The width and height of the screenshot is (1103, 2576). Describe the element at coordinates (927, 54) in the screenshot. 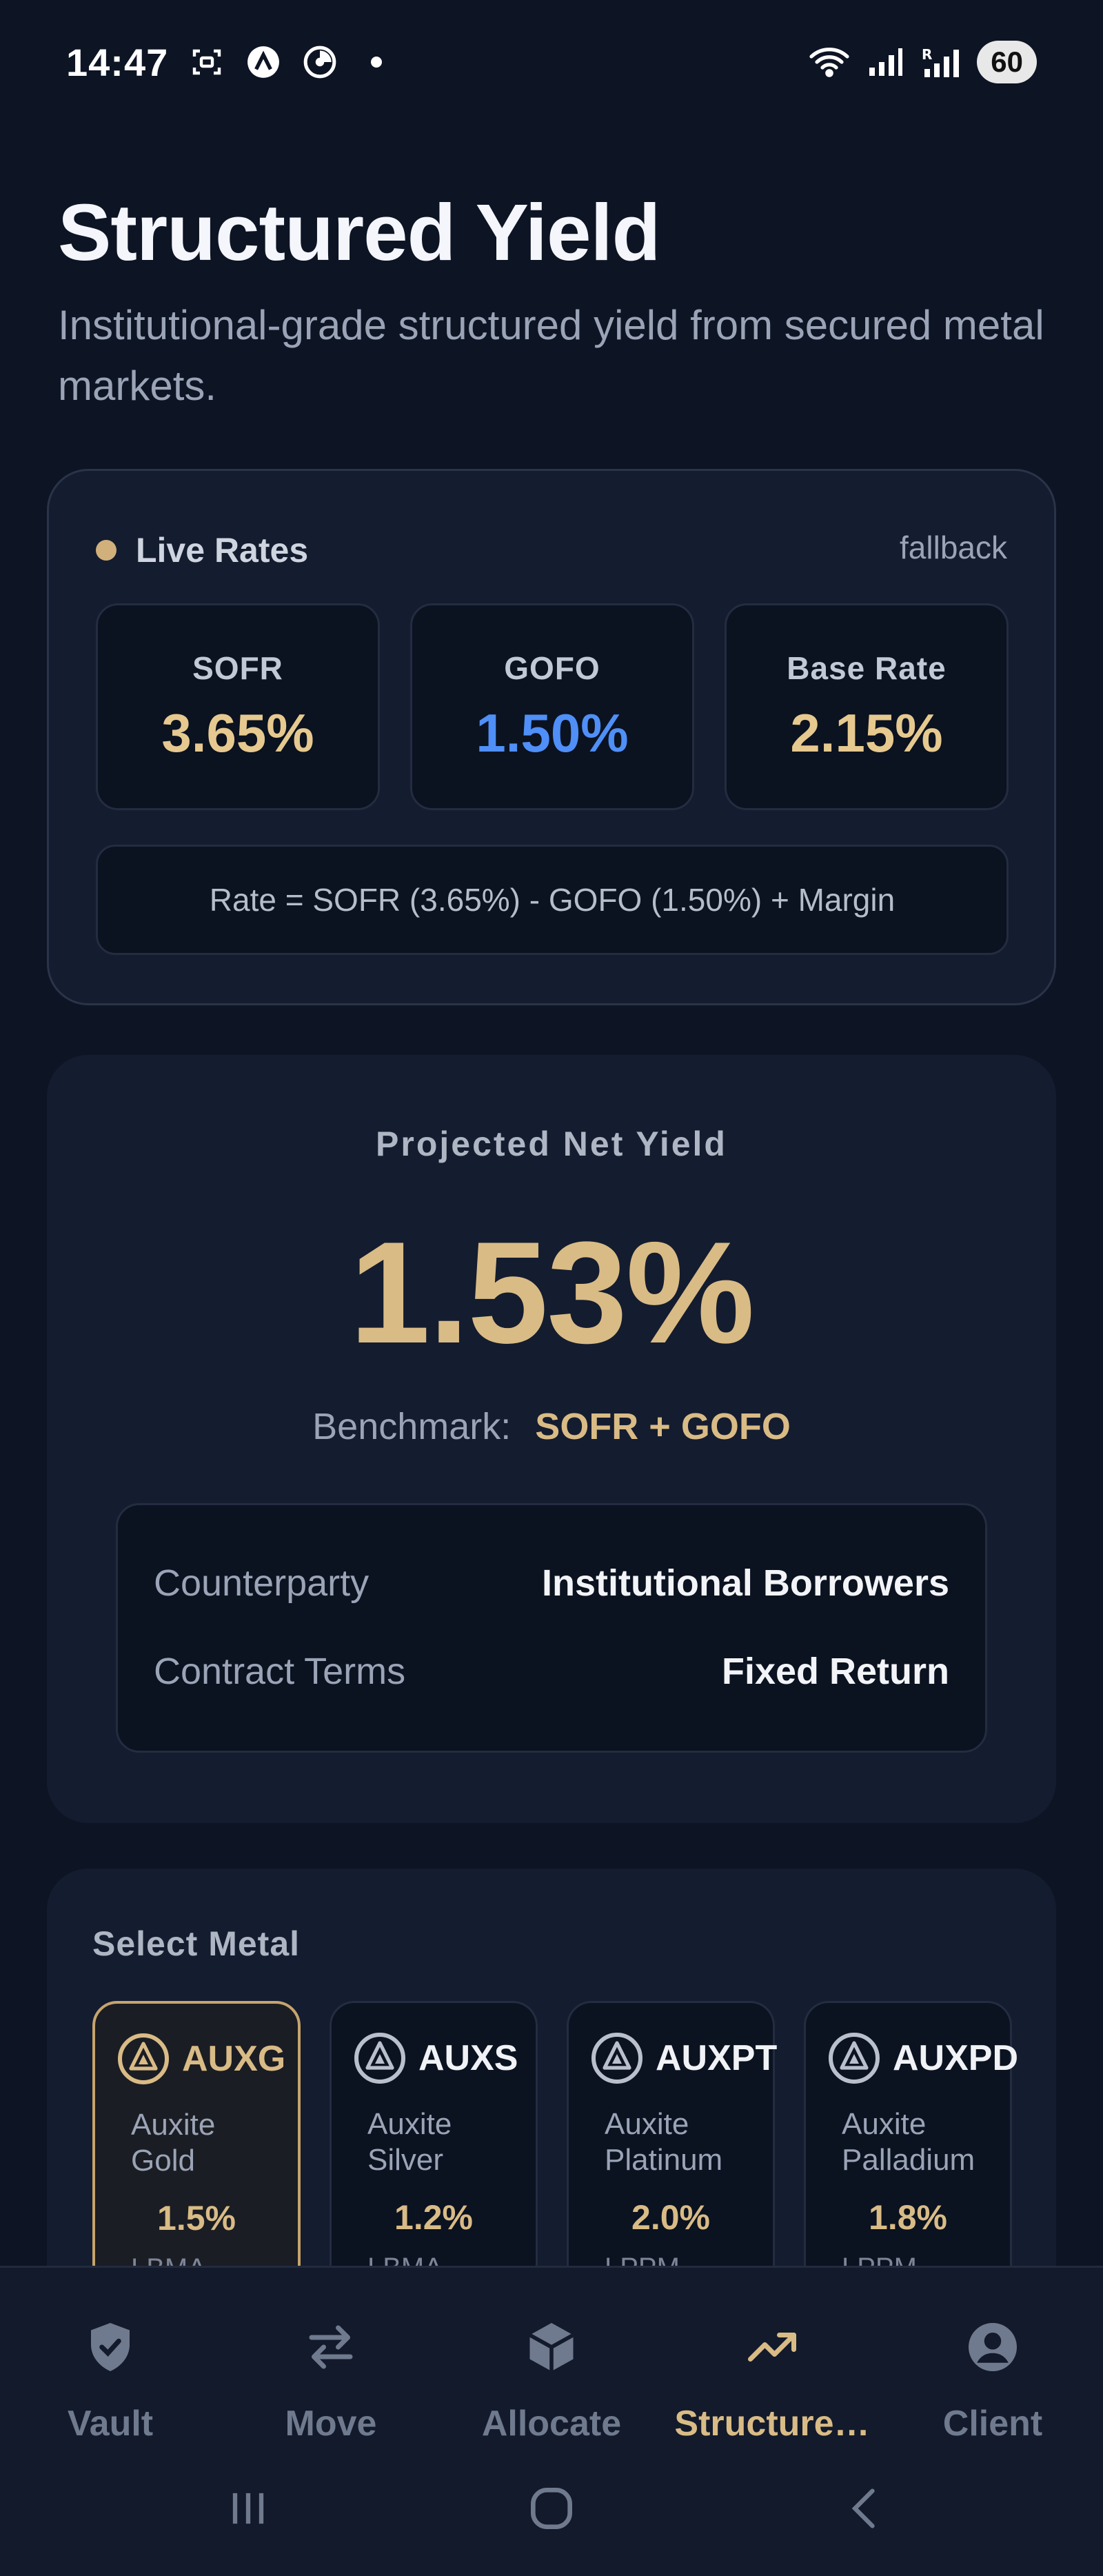

I see `svg-text: R` at that location.